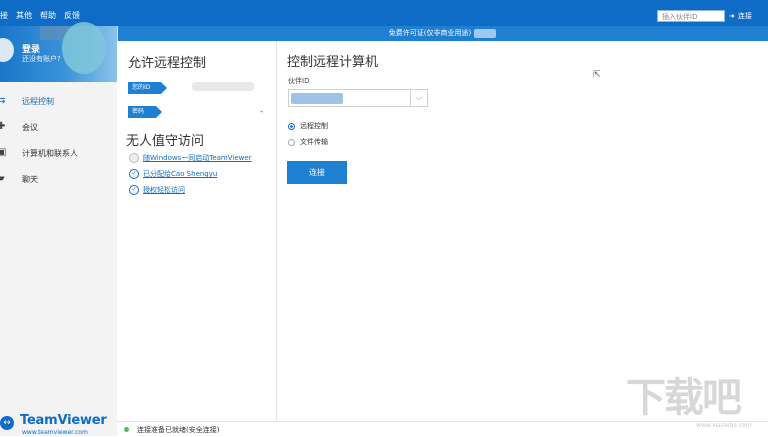  I want to click on check-circle-icon, so click(134, 158).